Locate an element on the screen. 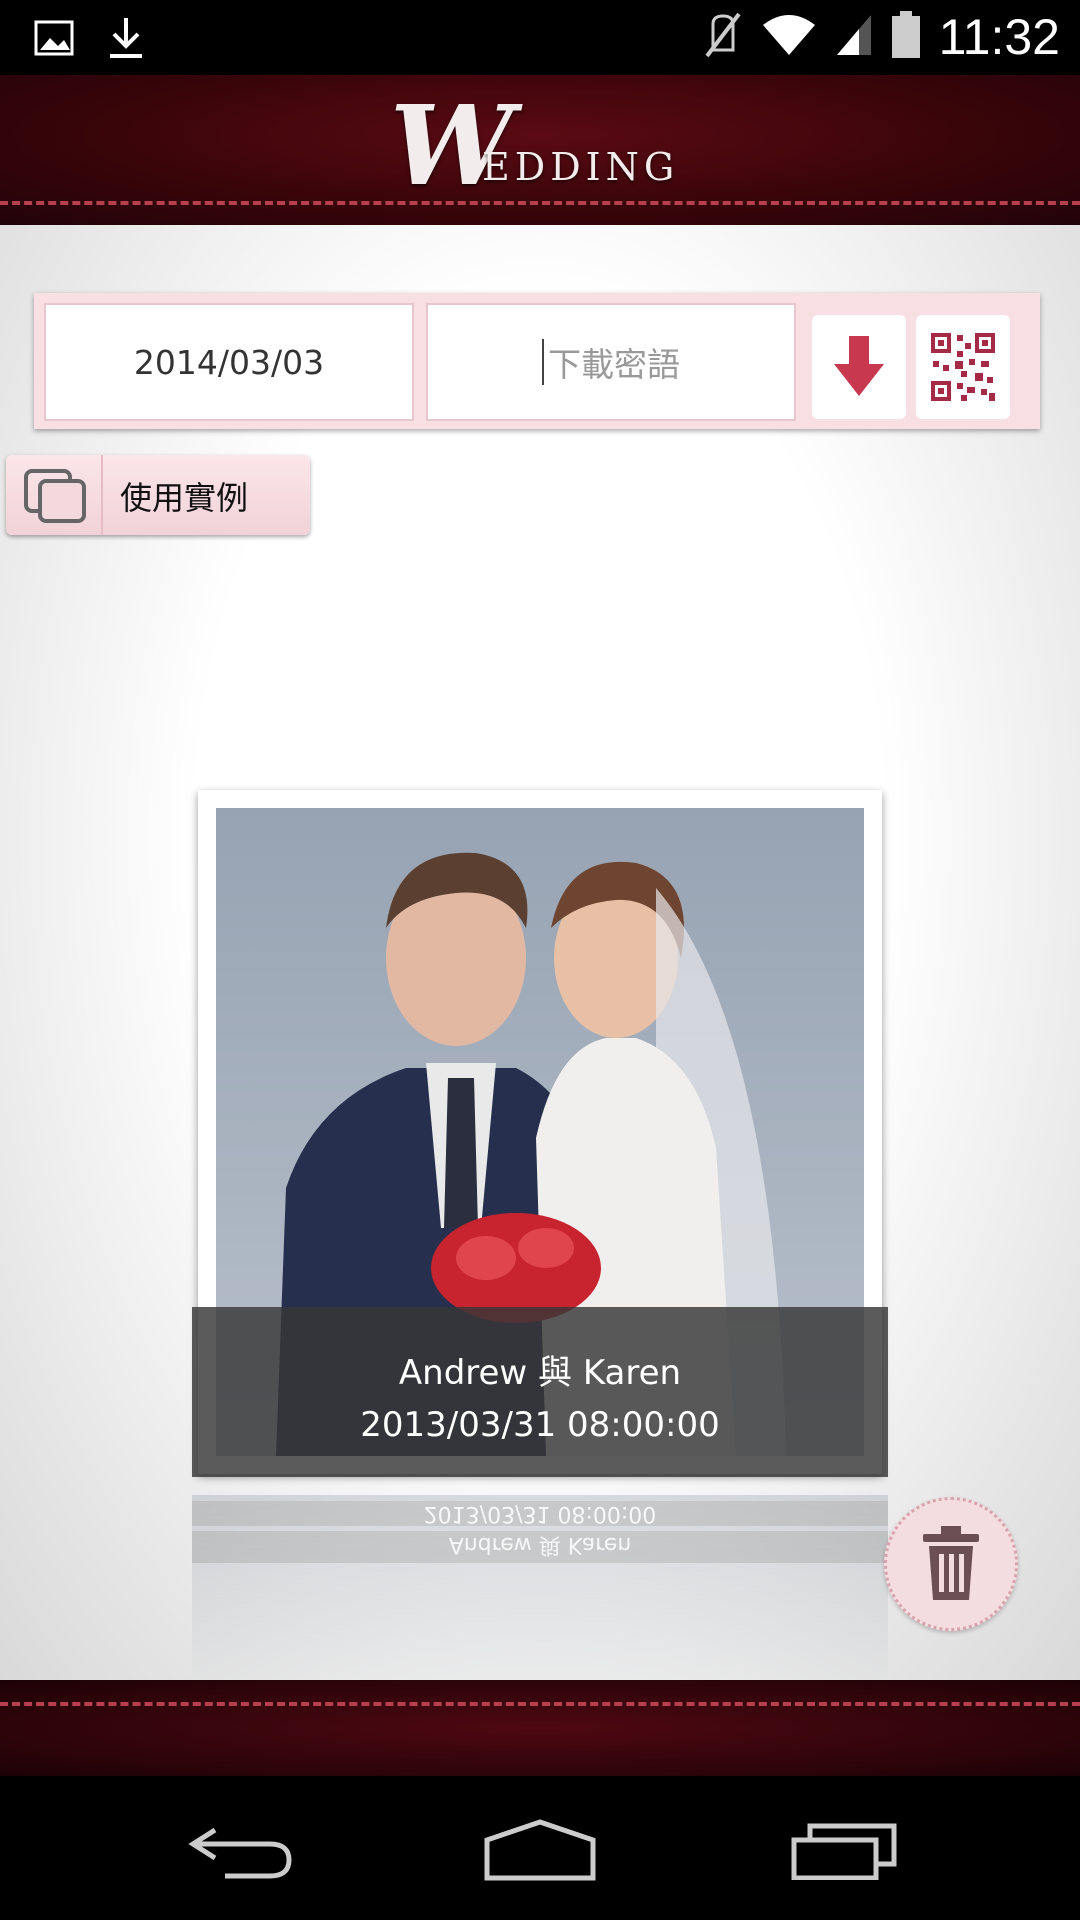 This screenshot has width=1080, height=1920. download-button is located at coordinates (859, 367).